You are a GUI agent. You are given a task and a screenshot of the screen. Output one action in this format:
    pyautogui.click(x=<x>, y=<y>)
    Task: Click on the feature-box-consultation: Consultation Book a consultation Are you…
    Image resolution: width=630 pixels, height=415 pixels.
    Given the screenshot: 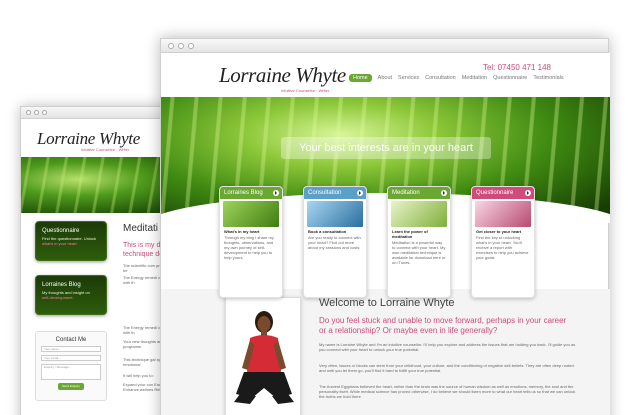 What is the action you would take?
    pyautogui.click(x=335, y=242)
    